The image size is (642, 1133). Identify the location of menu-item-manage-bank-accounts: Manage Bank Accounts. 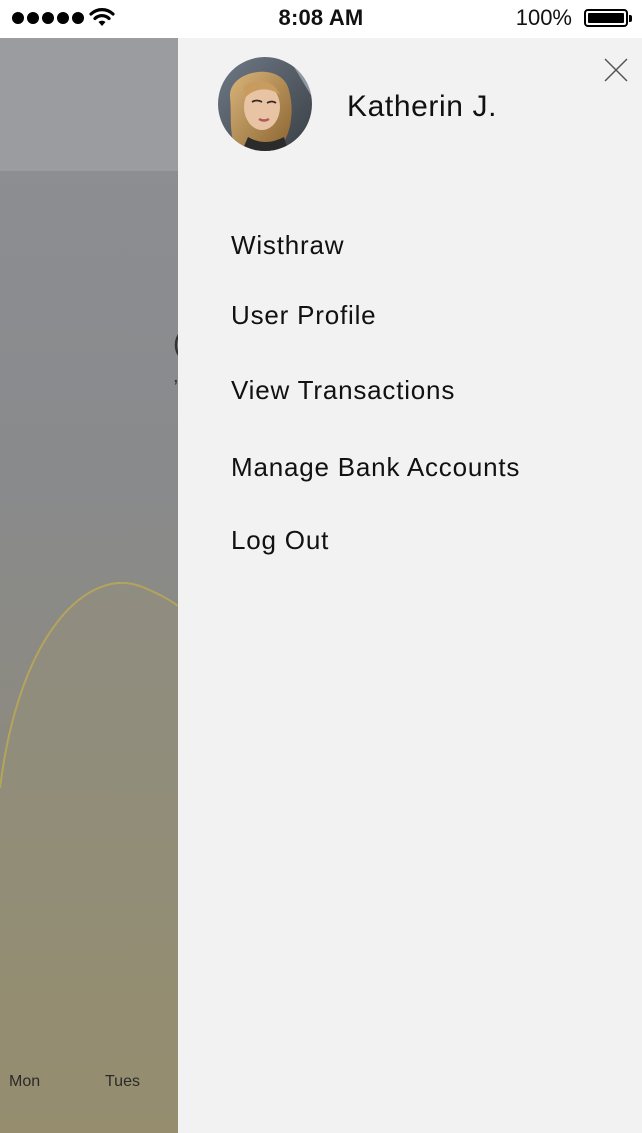
(375, 467).